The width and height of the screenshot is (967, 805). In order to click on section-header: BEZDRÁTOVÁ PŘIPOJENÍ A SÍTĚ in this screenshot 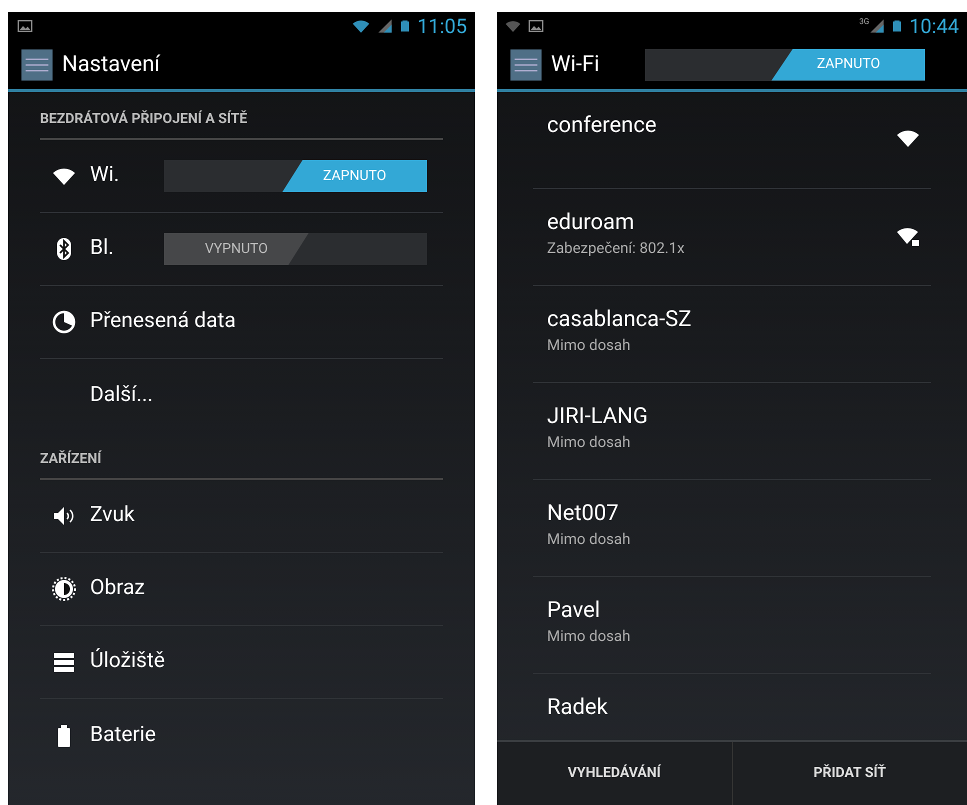, I will do `click(144, 119)`.